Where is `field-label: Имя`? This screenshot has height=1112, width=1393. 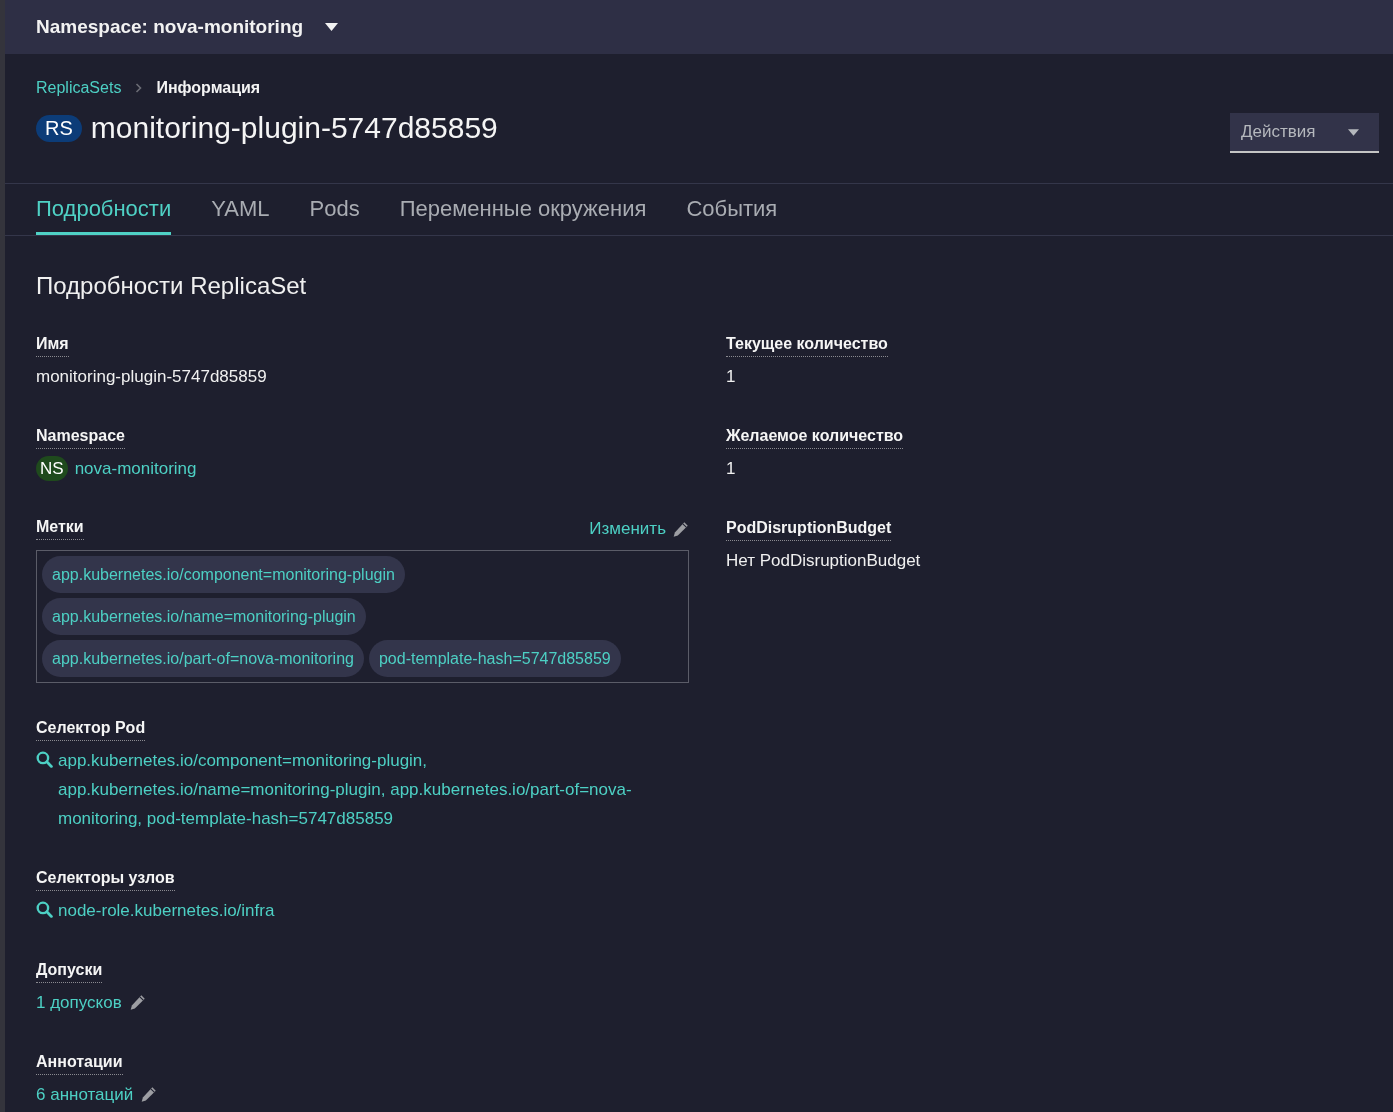
field-label: Имя is located at coordinates (52, 345).